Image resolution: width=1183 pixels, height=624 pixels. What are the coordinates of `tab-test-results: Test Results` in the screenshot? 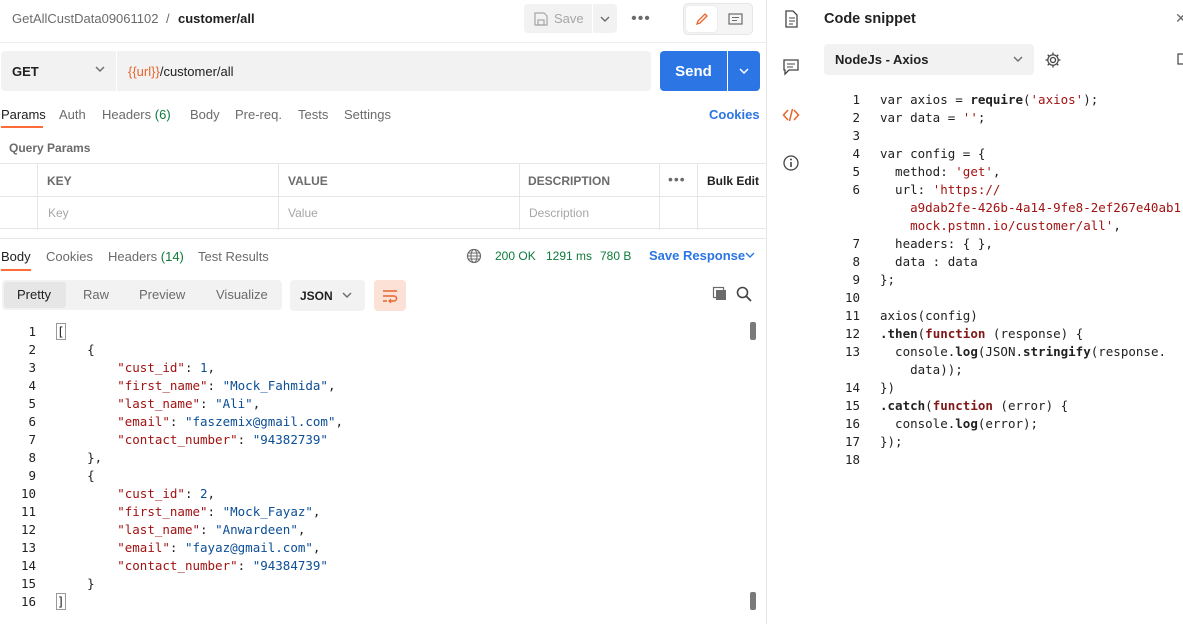 It's located at (233, 256).